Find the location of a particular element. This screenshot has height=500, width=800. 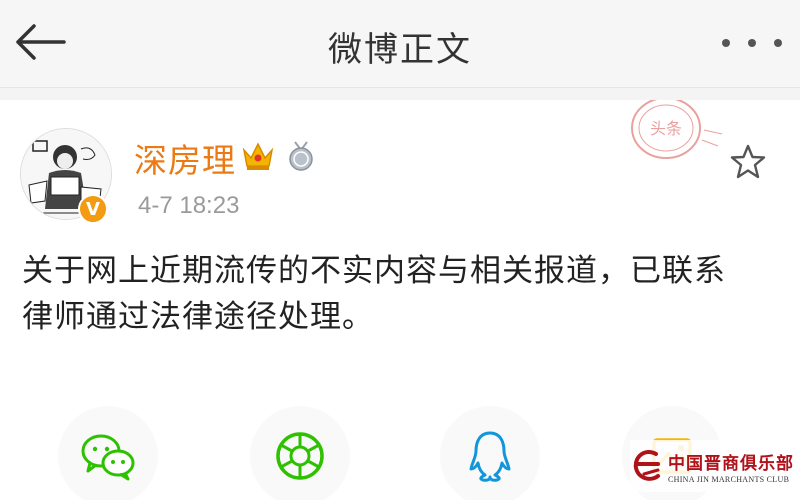

post-text-line: 律师通过法律途径处理。 is located at coordinates (198, 317).